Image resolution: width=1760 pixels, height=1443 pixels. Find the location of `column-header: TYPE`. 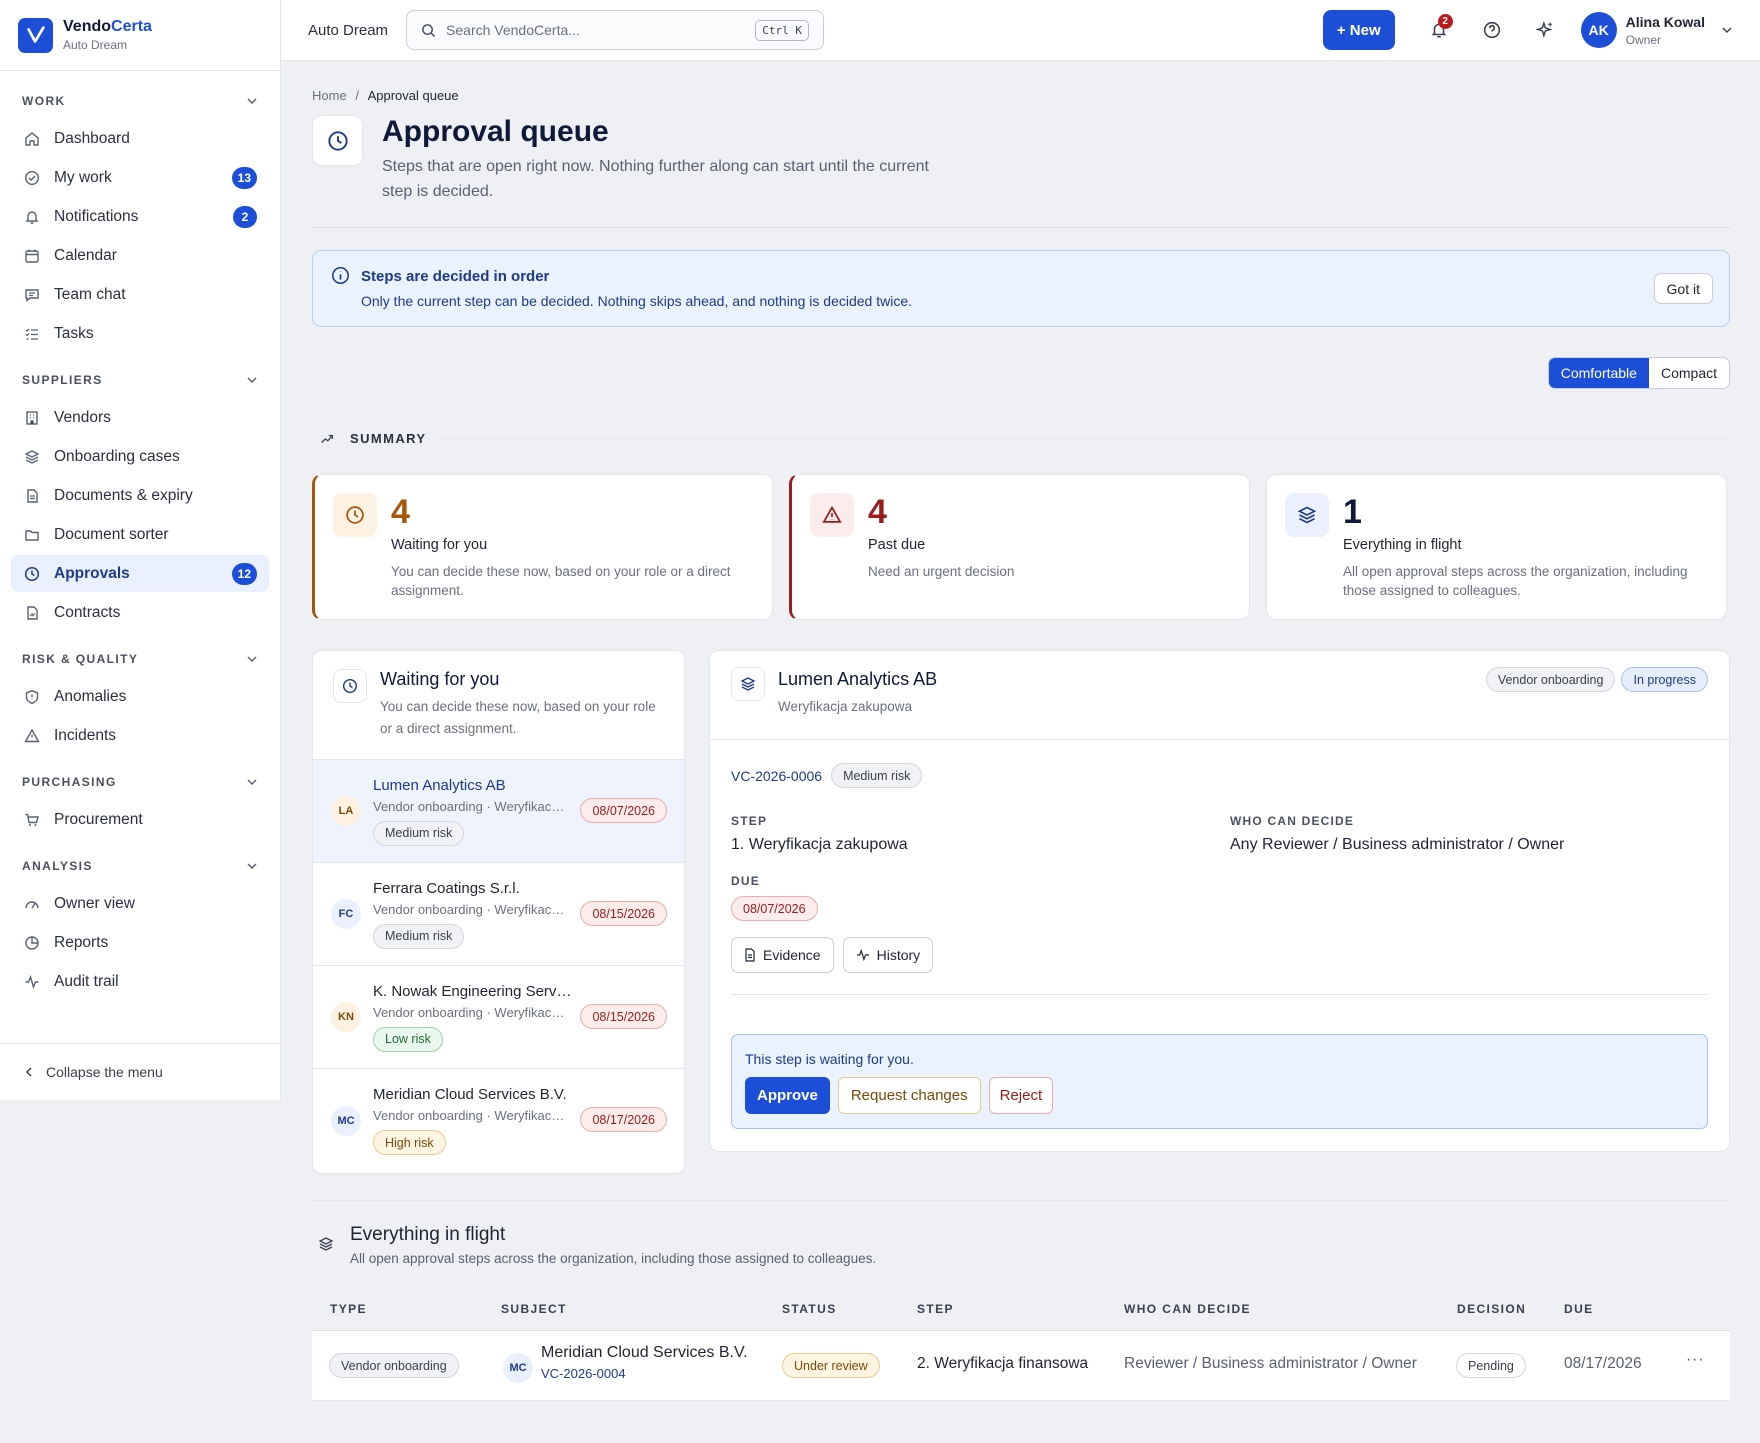

column-header: TYPE is located at coordinates (348, 1309).